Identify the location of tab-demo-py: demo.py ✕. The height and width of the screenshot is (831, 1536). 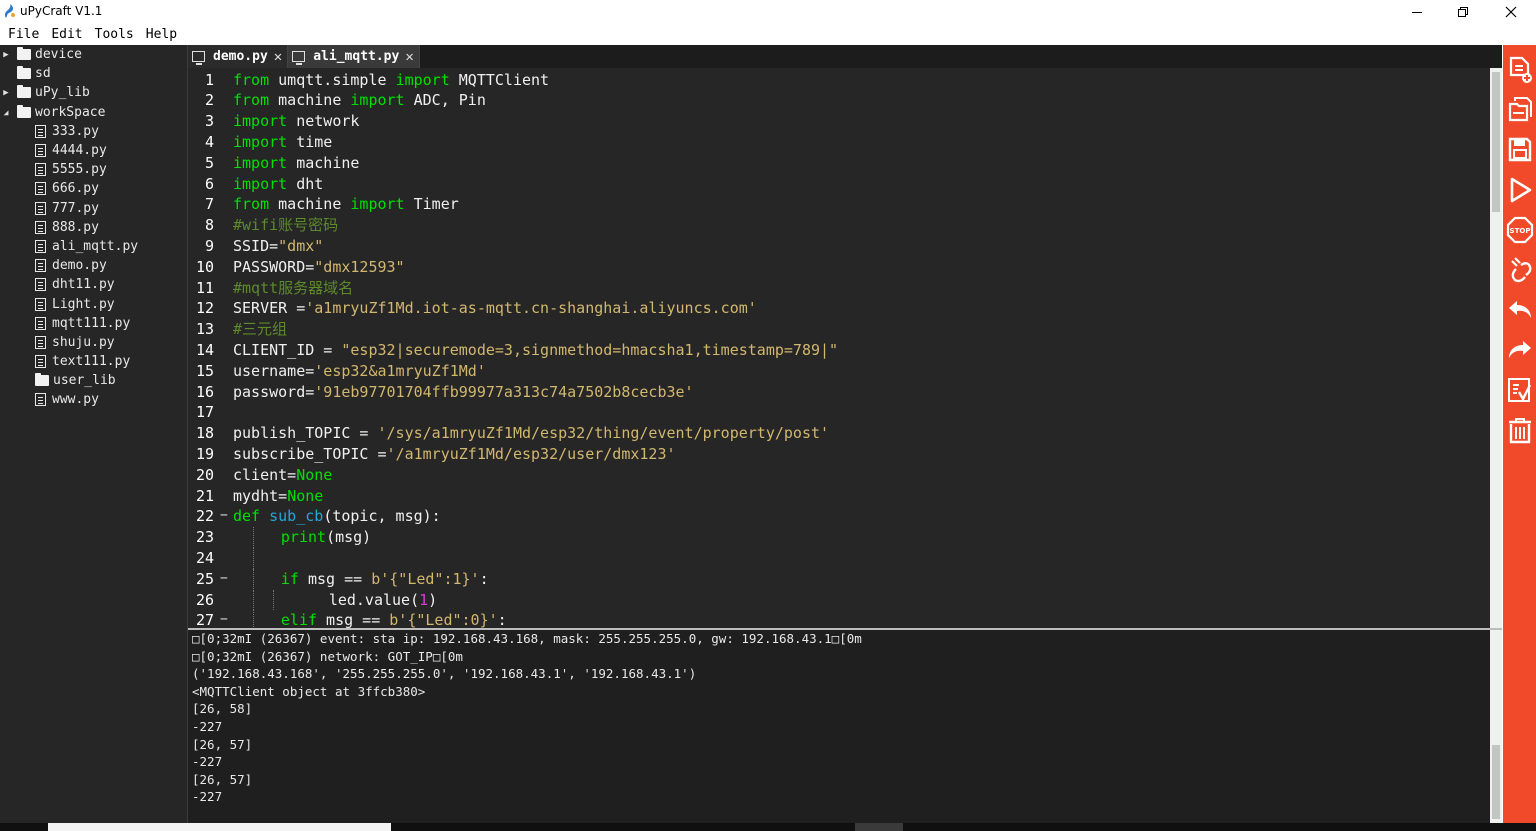
(238, 56).